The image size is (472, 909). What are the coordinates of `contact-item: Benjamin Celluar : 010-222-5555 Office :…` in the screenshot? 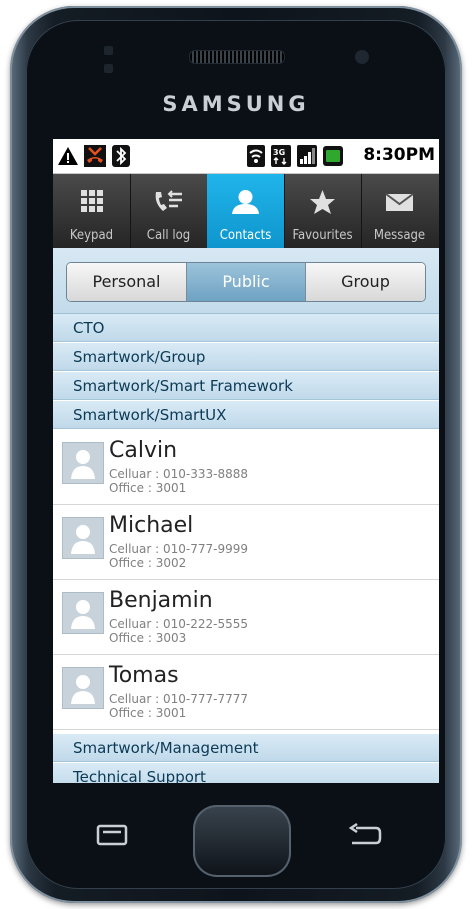 It's located at (246, 617).